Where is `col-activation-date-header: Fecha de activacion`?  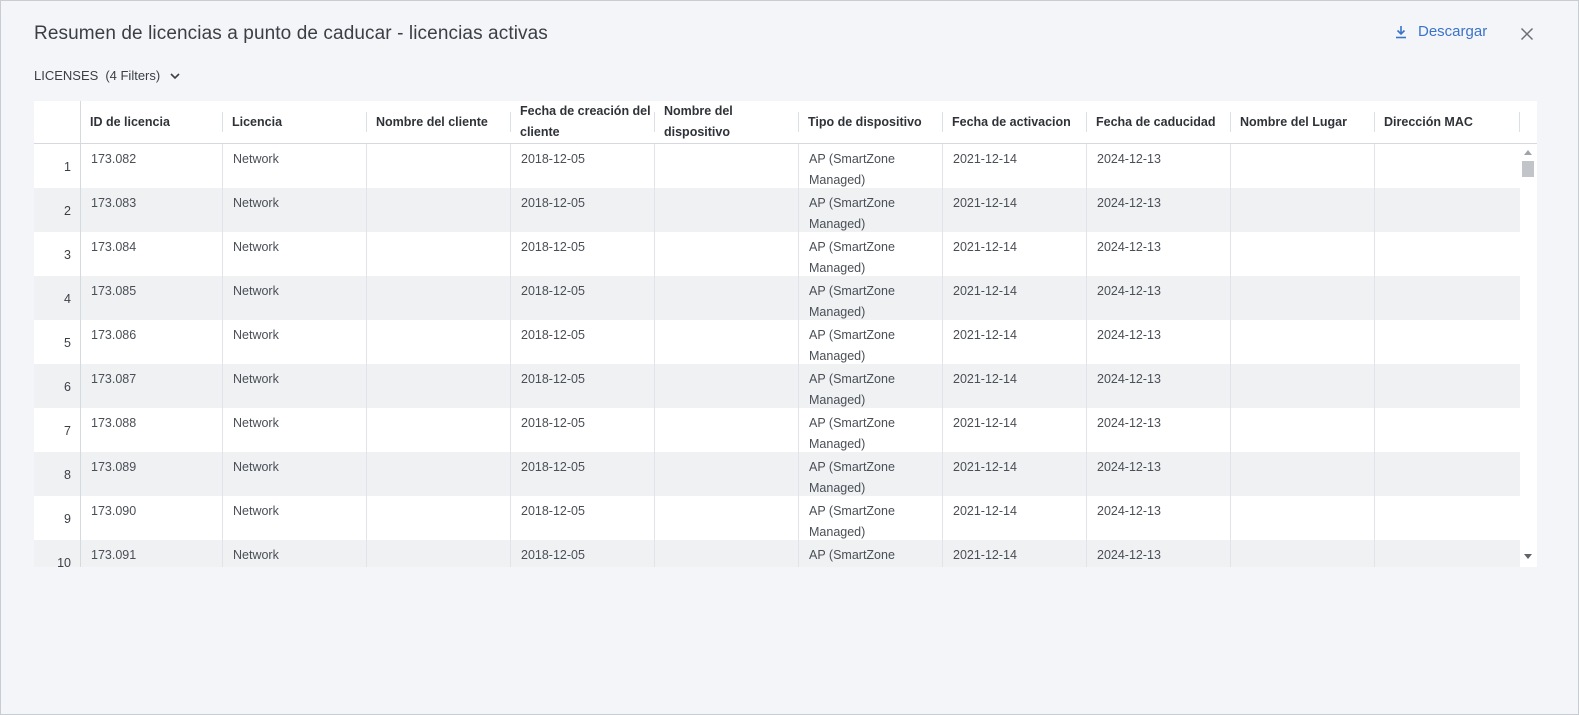 col-activation-date-header: Fecha de activacion is located at coordinates (1015, 122).